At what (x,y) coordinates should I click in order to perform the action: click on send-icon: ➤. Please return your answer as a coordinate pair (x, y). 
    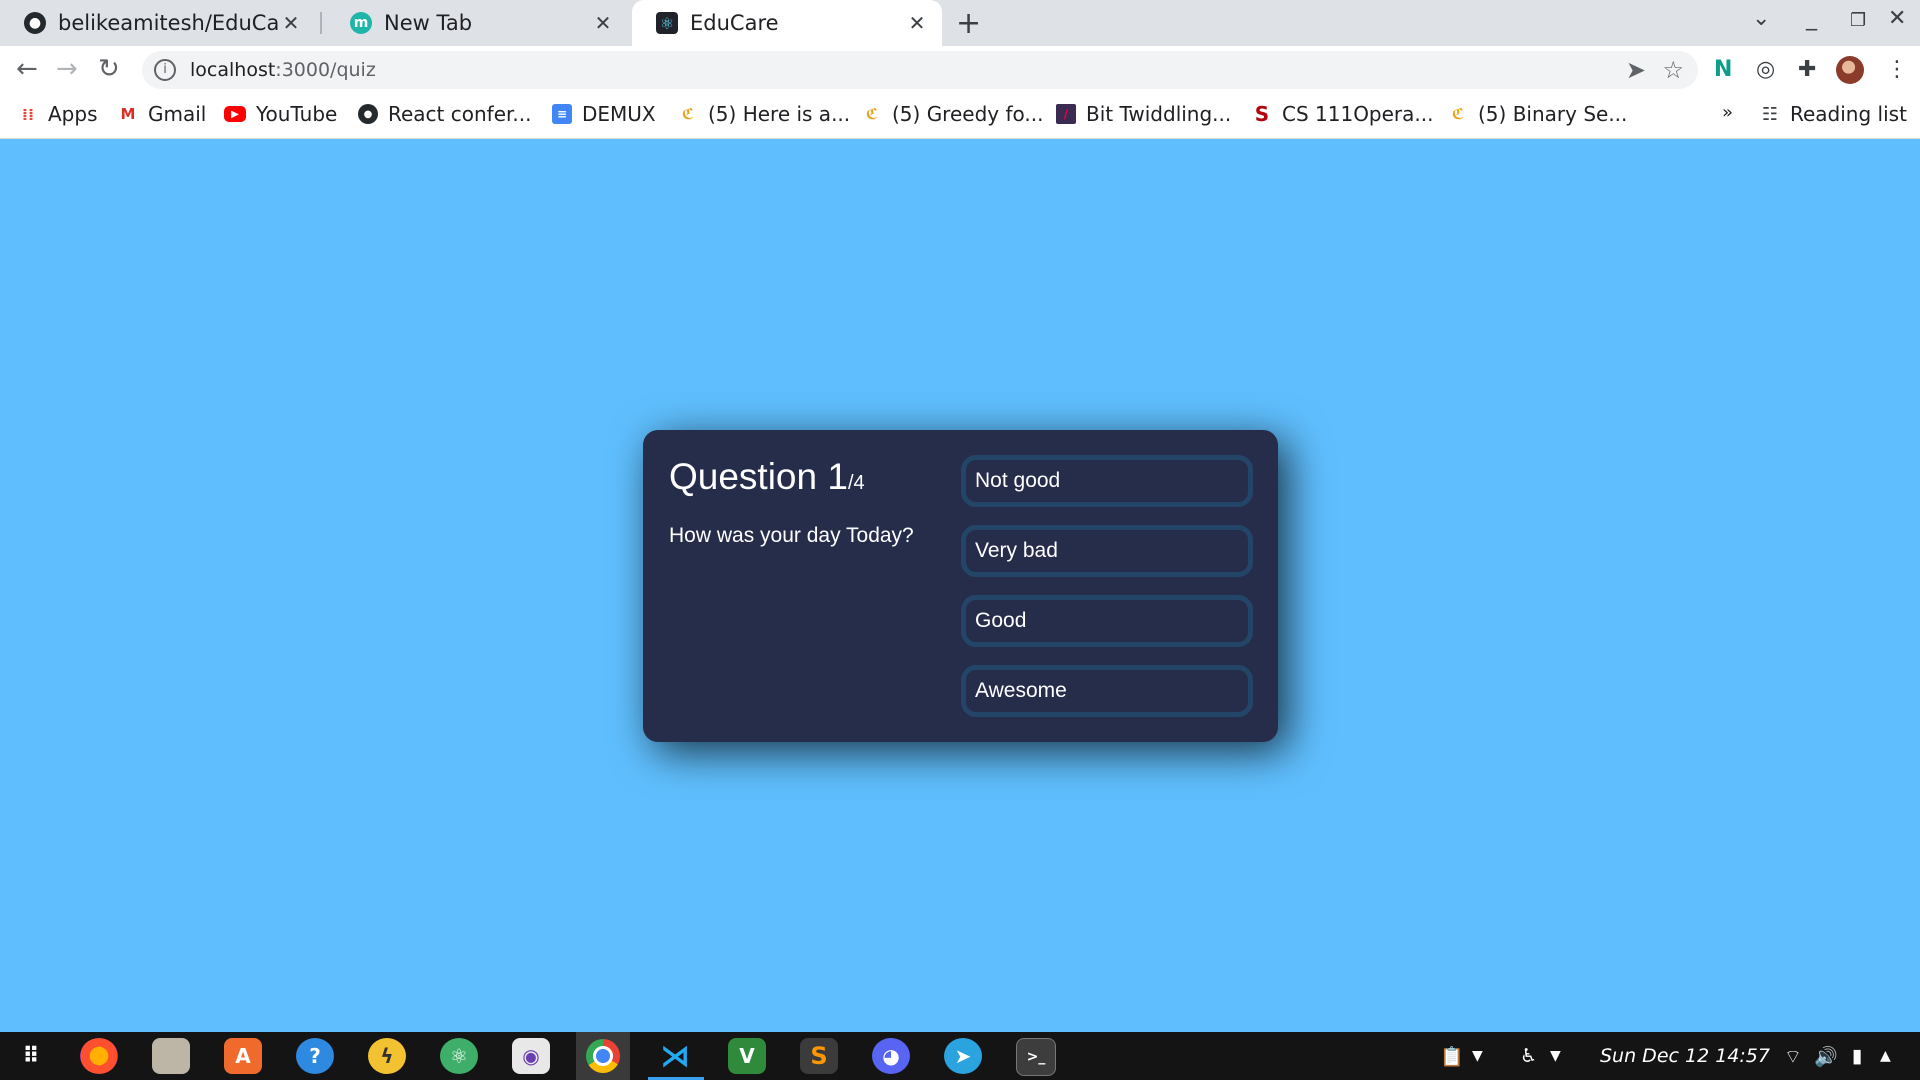
    Looking at the image, I should click on (1636, 70).